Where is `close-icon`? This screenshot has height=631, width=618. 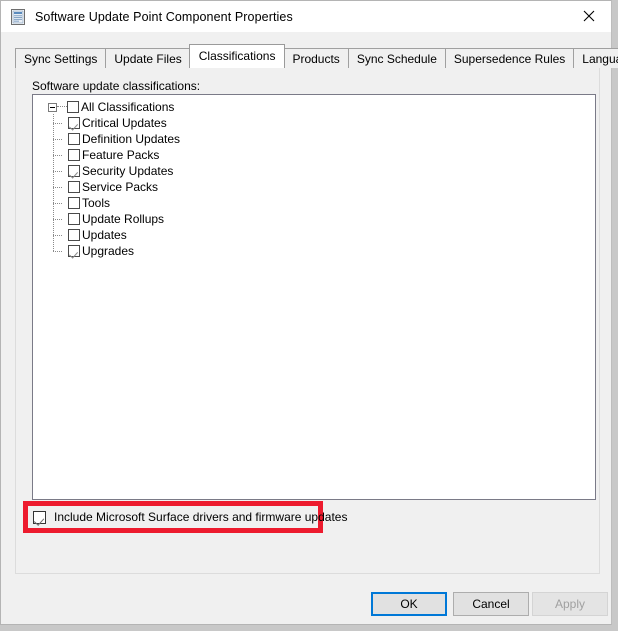
close-icon is located at coordinates (588, 16).